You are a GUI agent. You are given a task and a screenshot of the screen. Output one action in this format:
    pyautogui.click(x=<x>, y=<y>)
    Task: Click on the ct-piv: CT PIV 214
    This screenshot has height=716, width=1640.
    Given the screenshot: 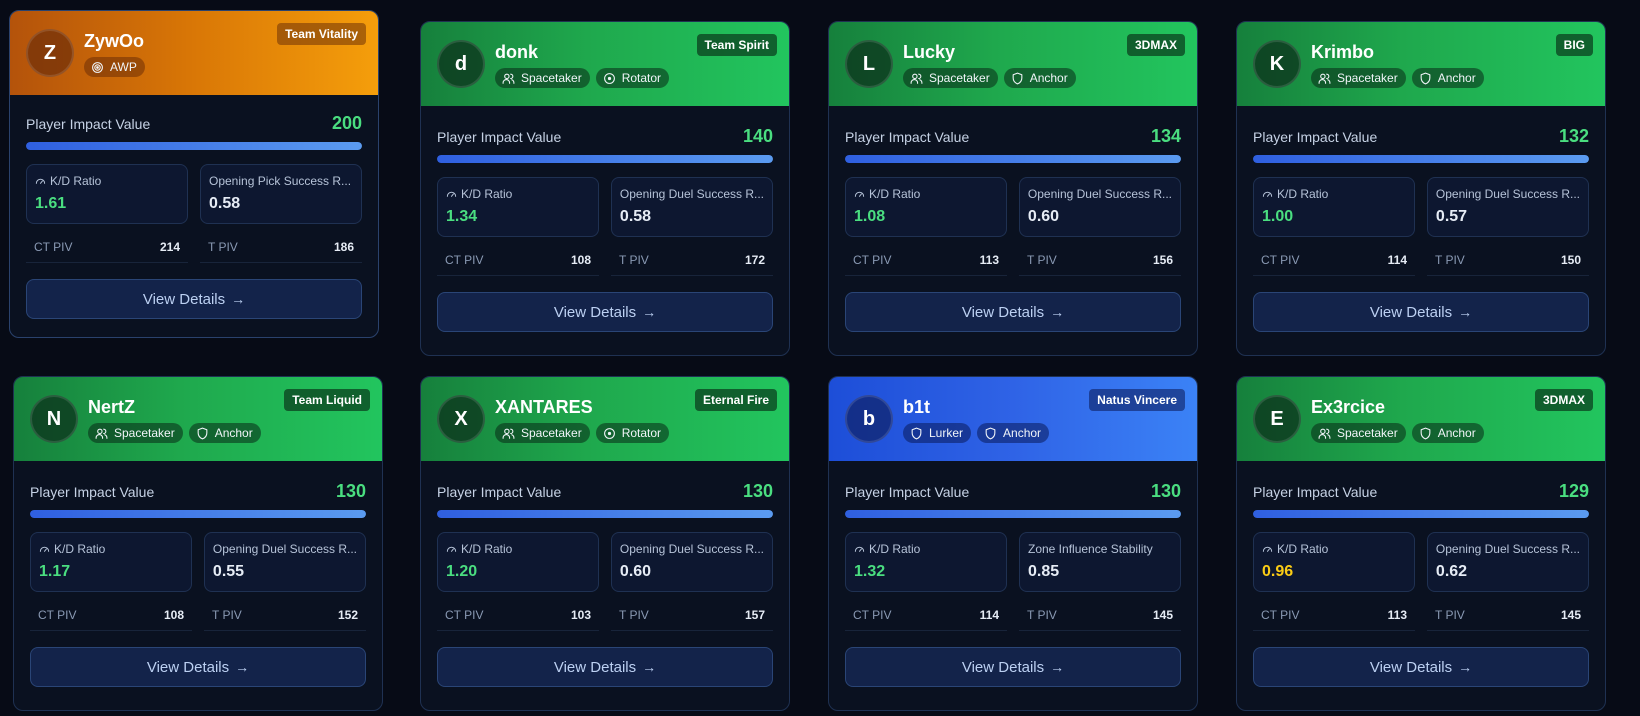 What is the action you would take?
    pyautogui.click(x=107, y=249)
    